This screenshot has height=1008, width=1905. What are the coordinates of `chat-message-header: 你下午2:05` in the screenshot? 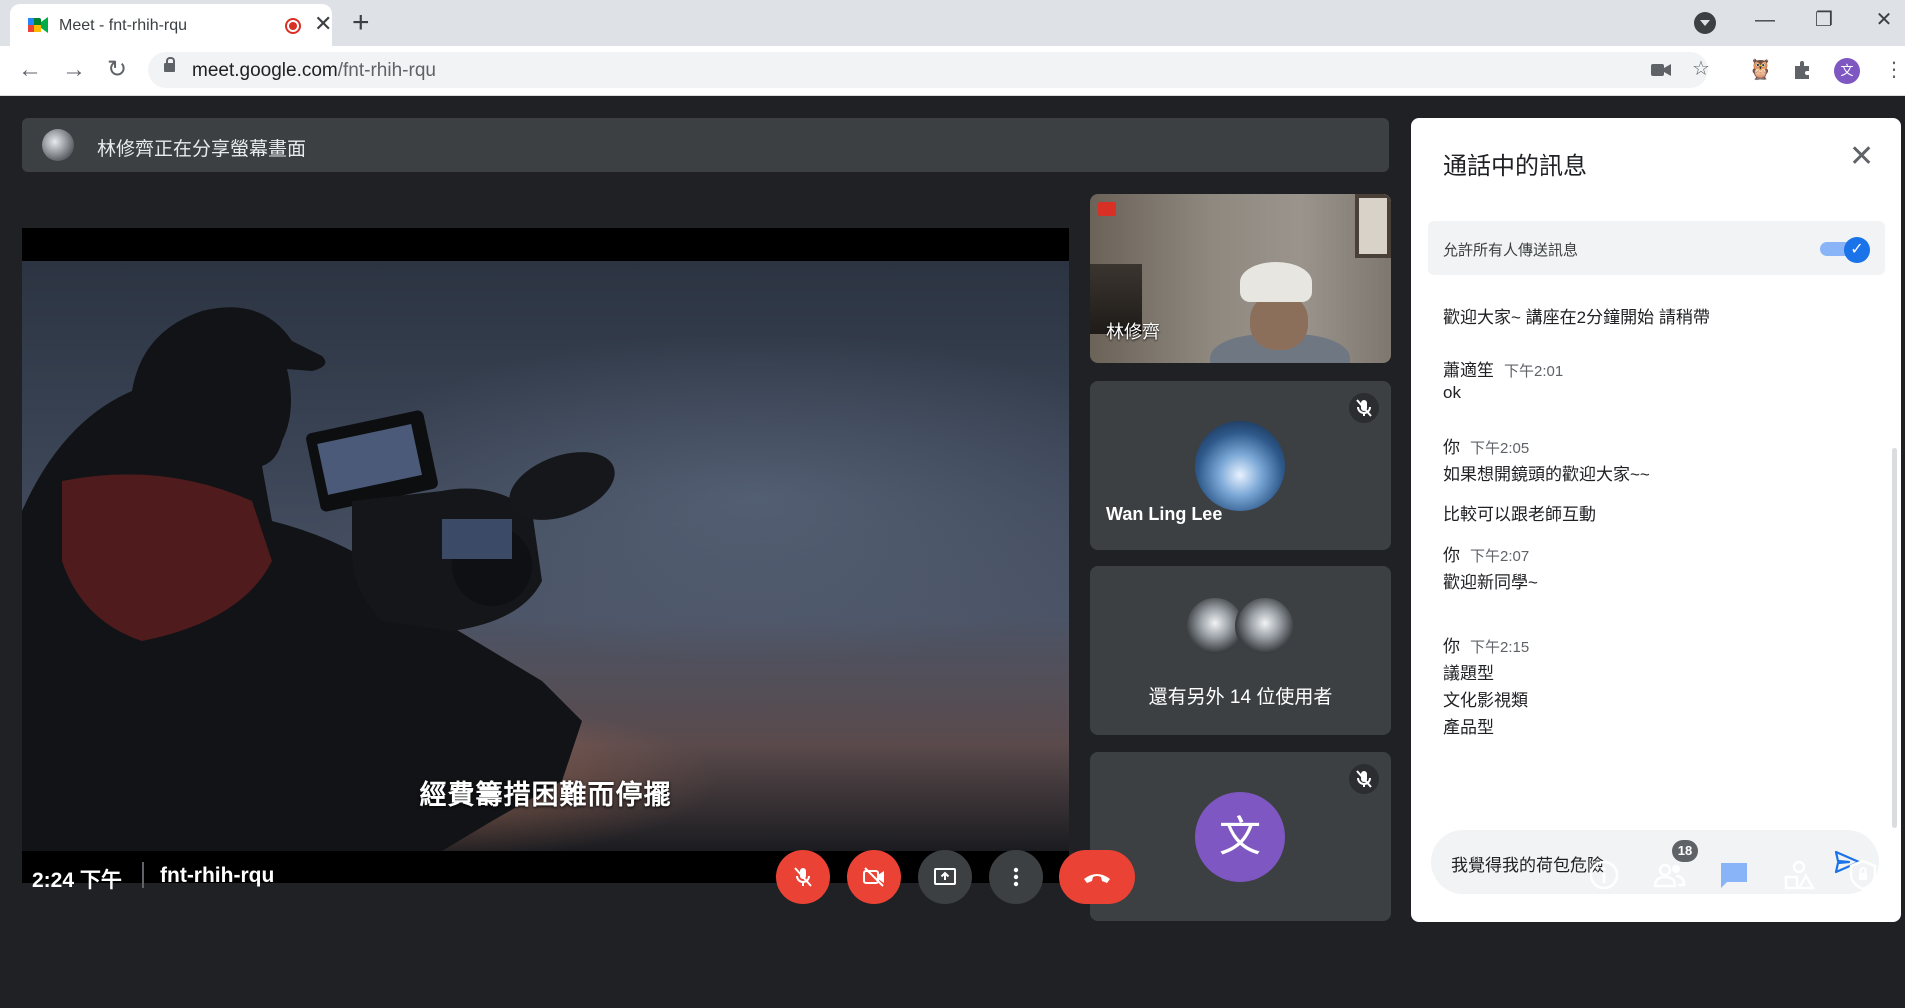 It's located at (1486, 445).